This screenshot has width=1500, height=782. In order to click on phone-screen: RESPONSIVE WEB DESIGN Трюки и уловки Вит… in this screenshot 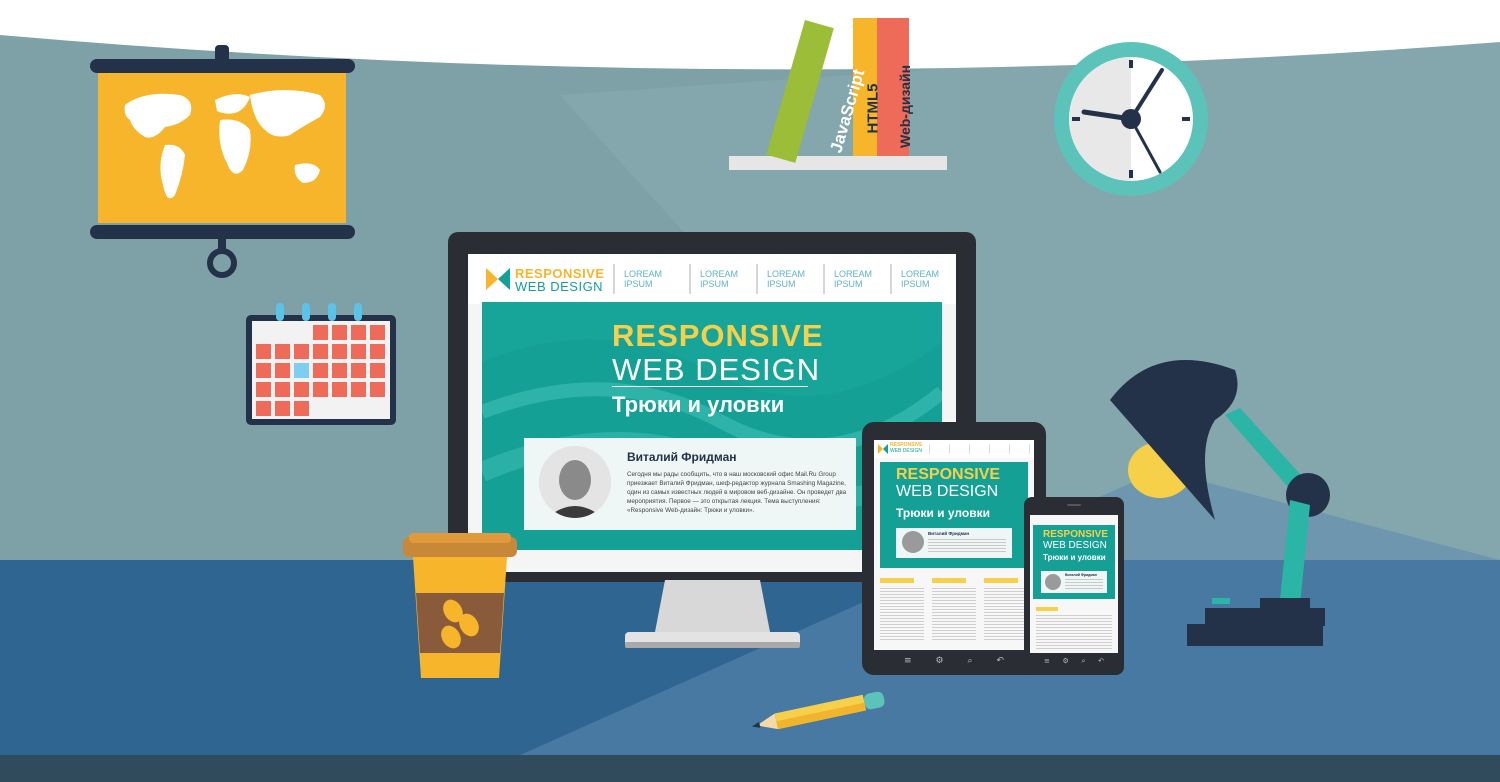, I will do `click(1074, 584)`.